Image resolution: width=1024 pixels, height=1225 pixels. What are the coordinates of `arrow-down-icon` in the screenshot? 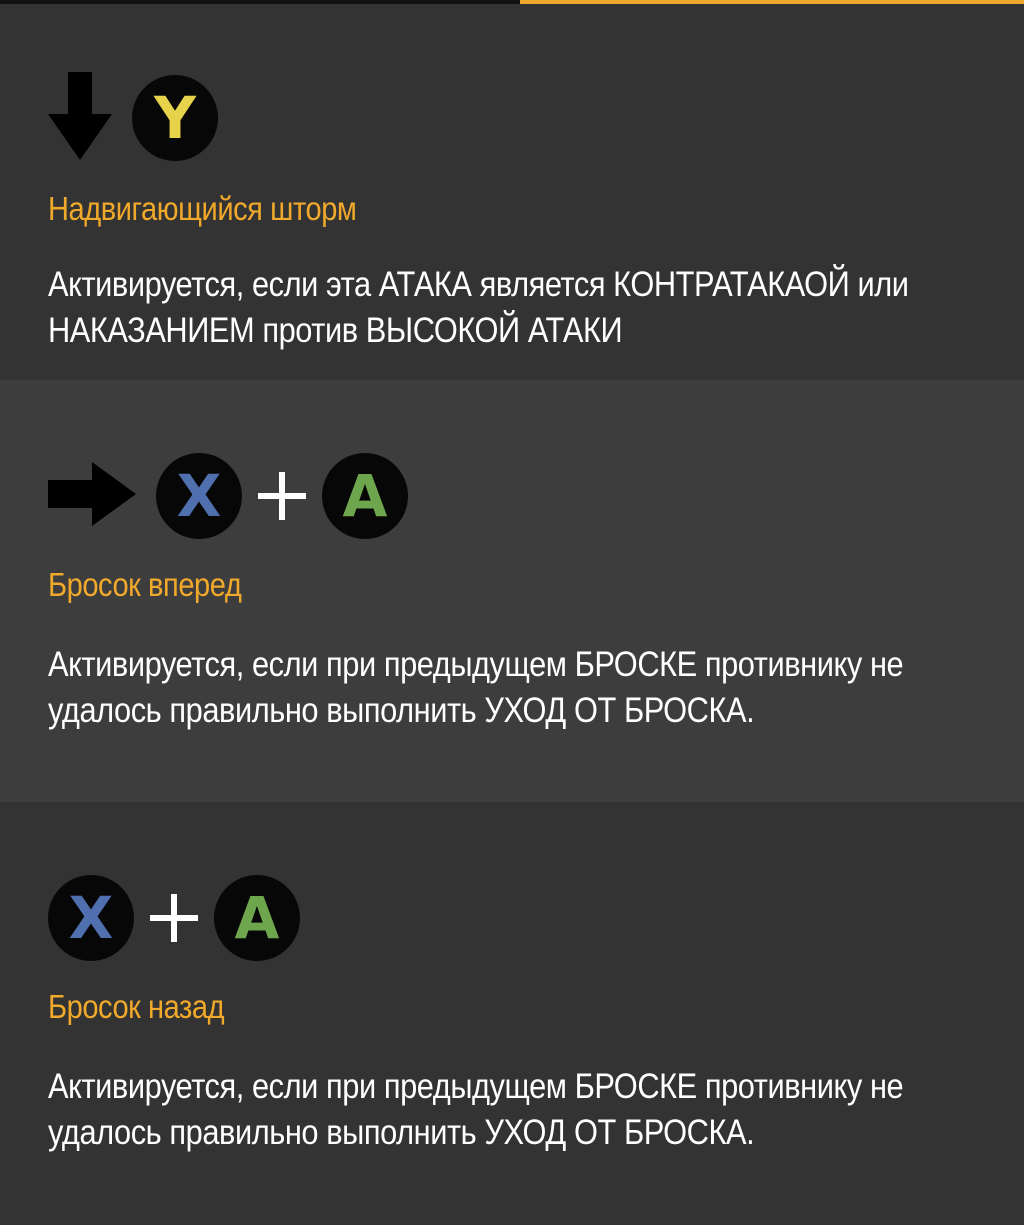 It's located at (80, 118).